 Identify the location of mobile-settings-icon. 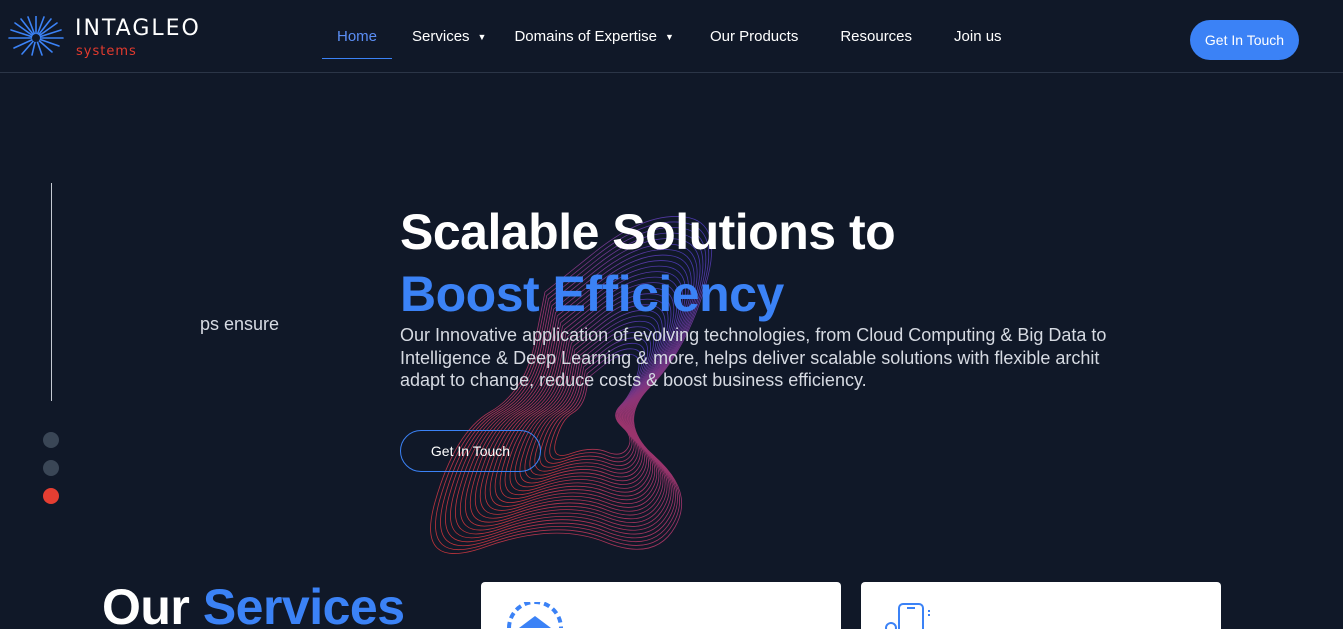
(907, 616).